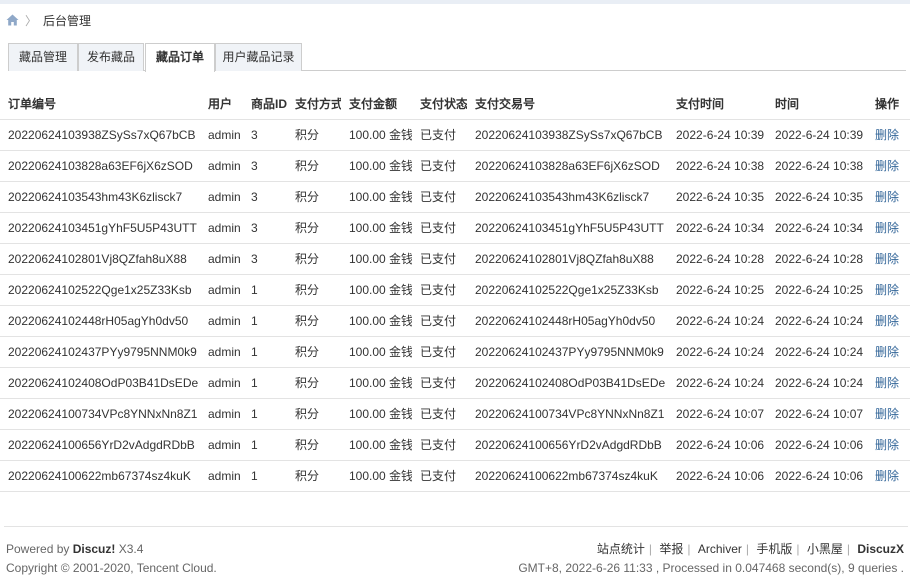 The width and height of the screenshot is (910, 584). Describe the element at coordinates (567, 135) in the screenshot. I see `cell-transaction-no: 20220624103938ZSySs7xQ67bCB` at that location.